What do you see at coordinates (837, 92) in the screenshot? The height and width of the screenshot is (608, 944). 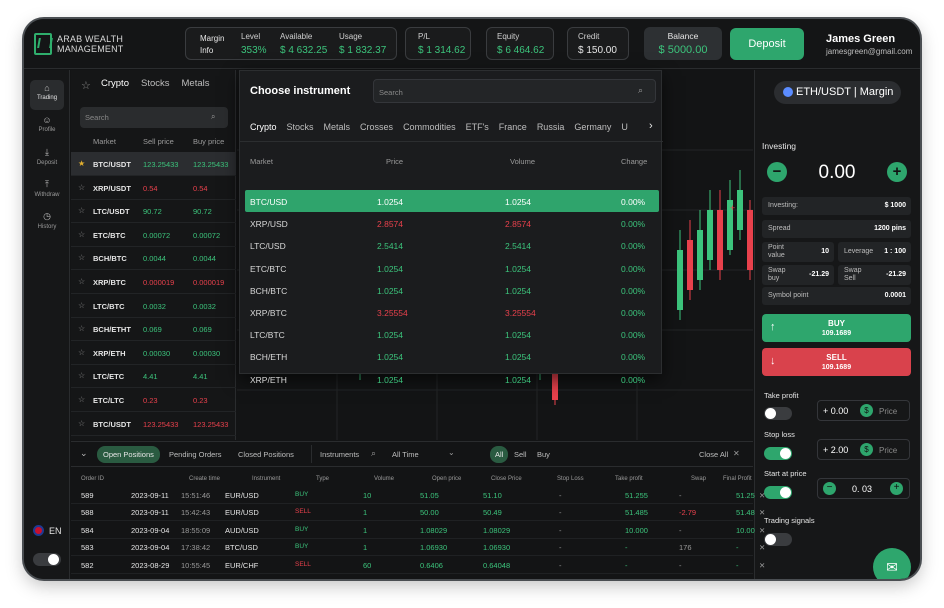 I see `pair-selector: ETH/USDT | Margin` at bounding box center [837, 92].